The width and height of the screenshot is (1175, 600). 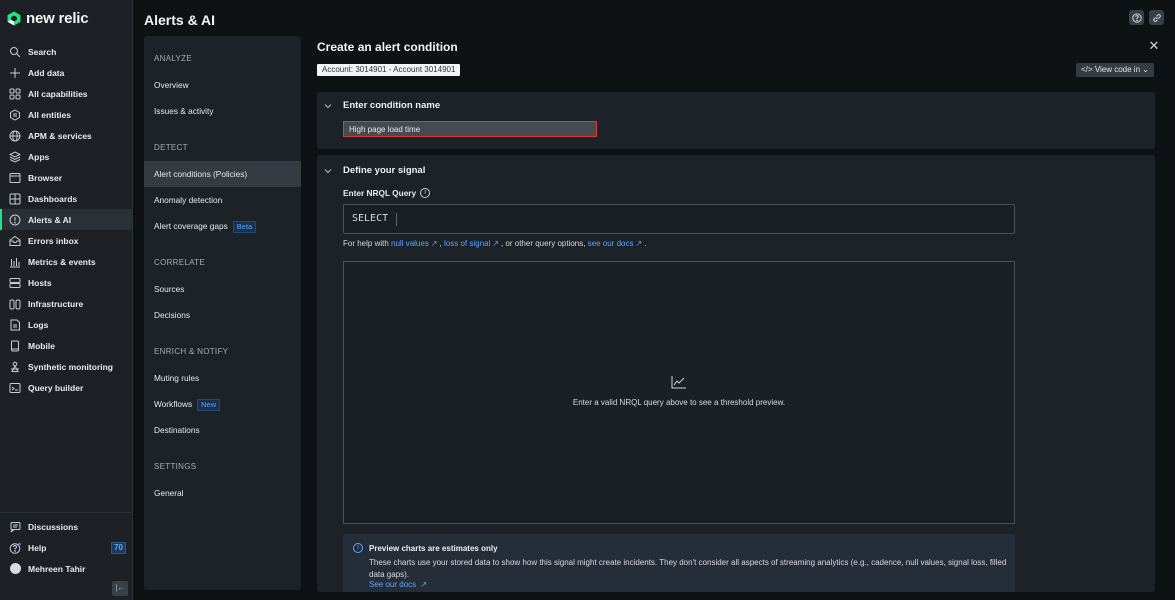 What do you see at coordinates (66, 387) in the screenshot?
I see `nav-query-builder: Query builder` at bounding box center [66, 387].